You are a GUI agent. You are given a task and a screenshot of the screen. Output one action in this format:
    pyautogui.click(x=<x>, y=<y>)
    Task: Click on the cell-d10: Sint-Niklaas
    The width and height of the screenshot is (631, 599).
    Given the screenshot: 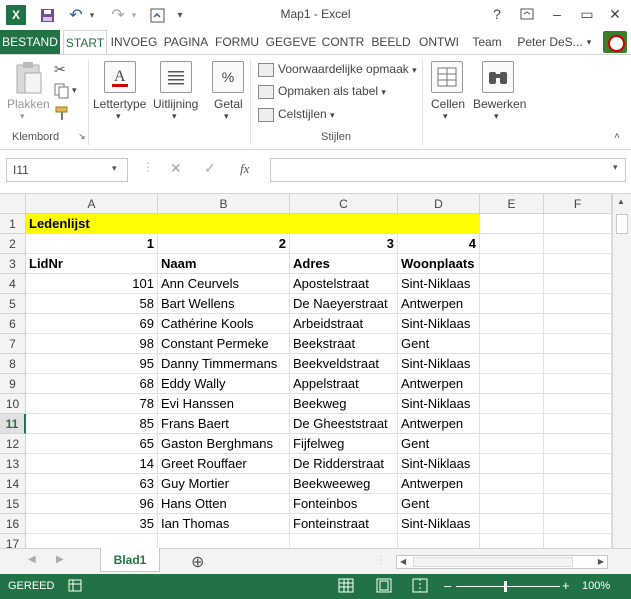 What is the action you would take?
    pyautogui.click(x=439, y=404)
    